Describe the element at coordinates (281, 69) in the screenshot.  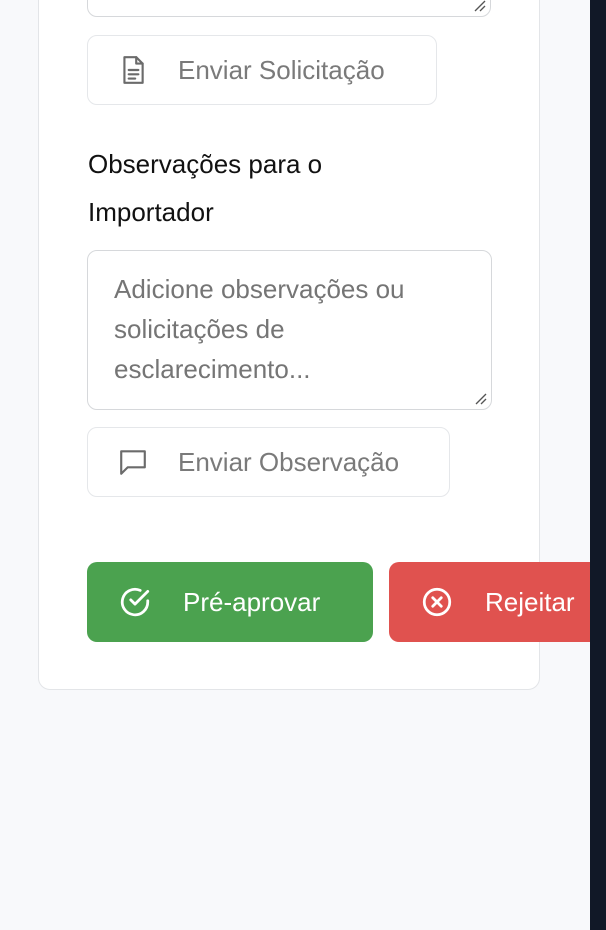
I see `send-request-label: Enviar Solicitação` at that location.